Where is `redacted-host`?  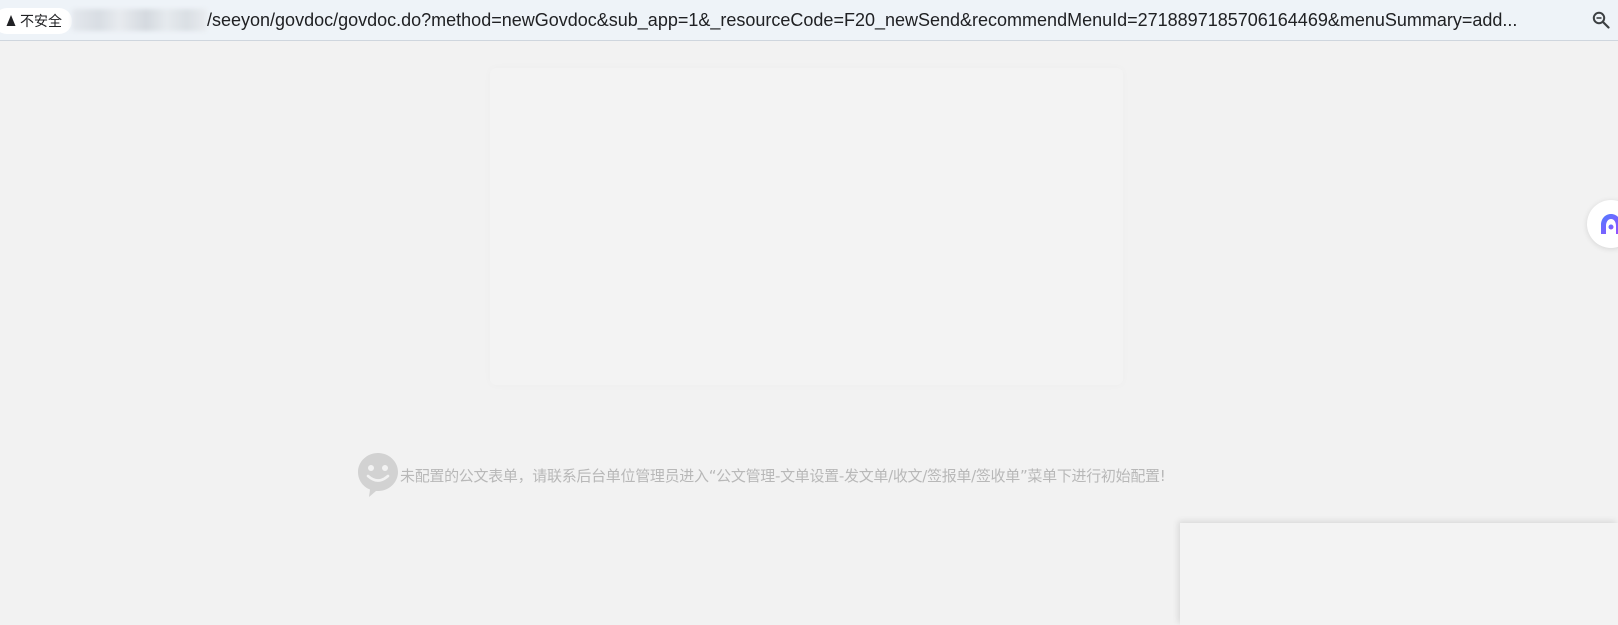
redacted-host is located at coordinates (139, 20).